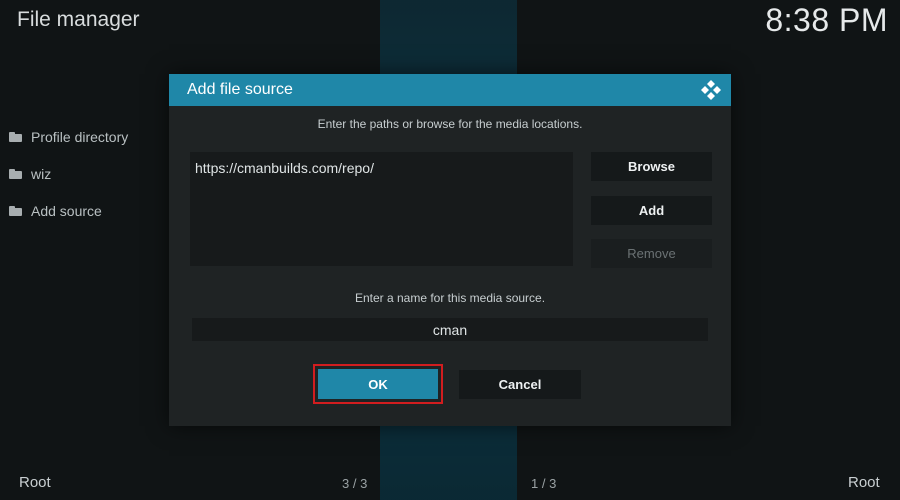  Describe the element at coordinates (78, 19) in the screenshot. I see `app-title: File manager` at that location.